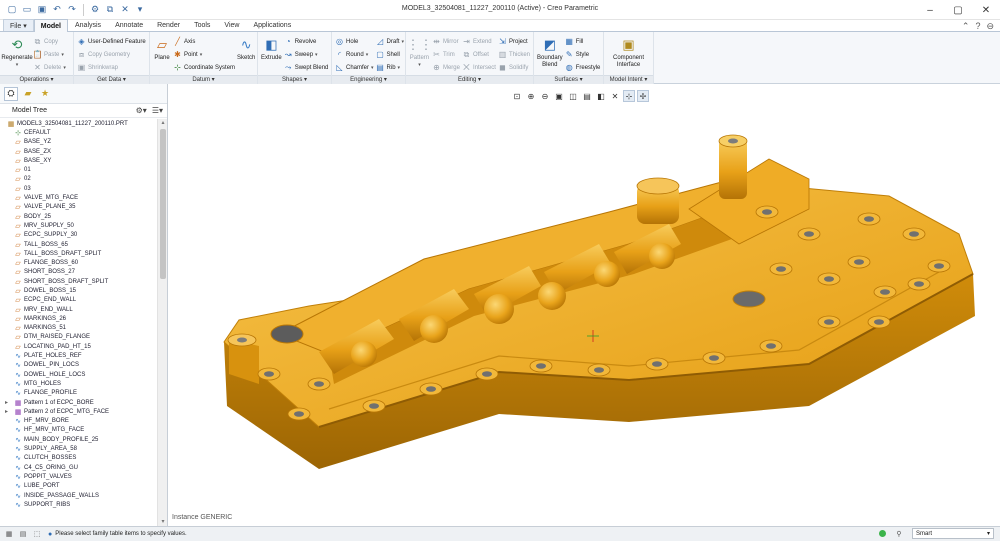 This screenshot has height=541, width=1000. What do you see at coordinates (78, 179) in the screenshot?
I see `tree-item: ▱ 02` at bounding box center [78, 179].